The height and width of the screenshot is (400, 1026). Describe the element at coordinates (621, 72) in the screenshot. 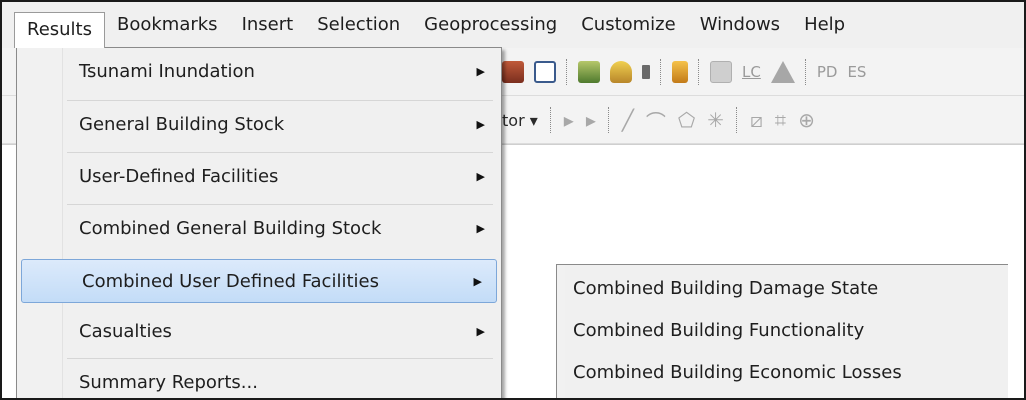

I see `catalog-icon` at that location.